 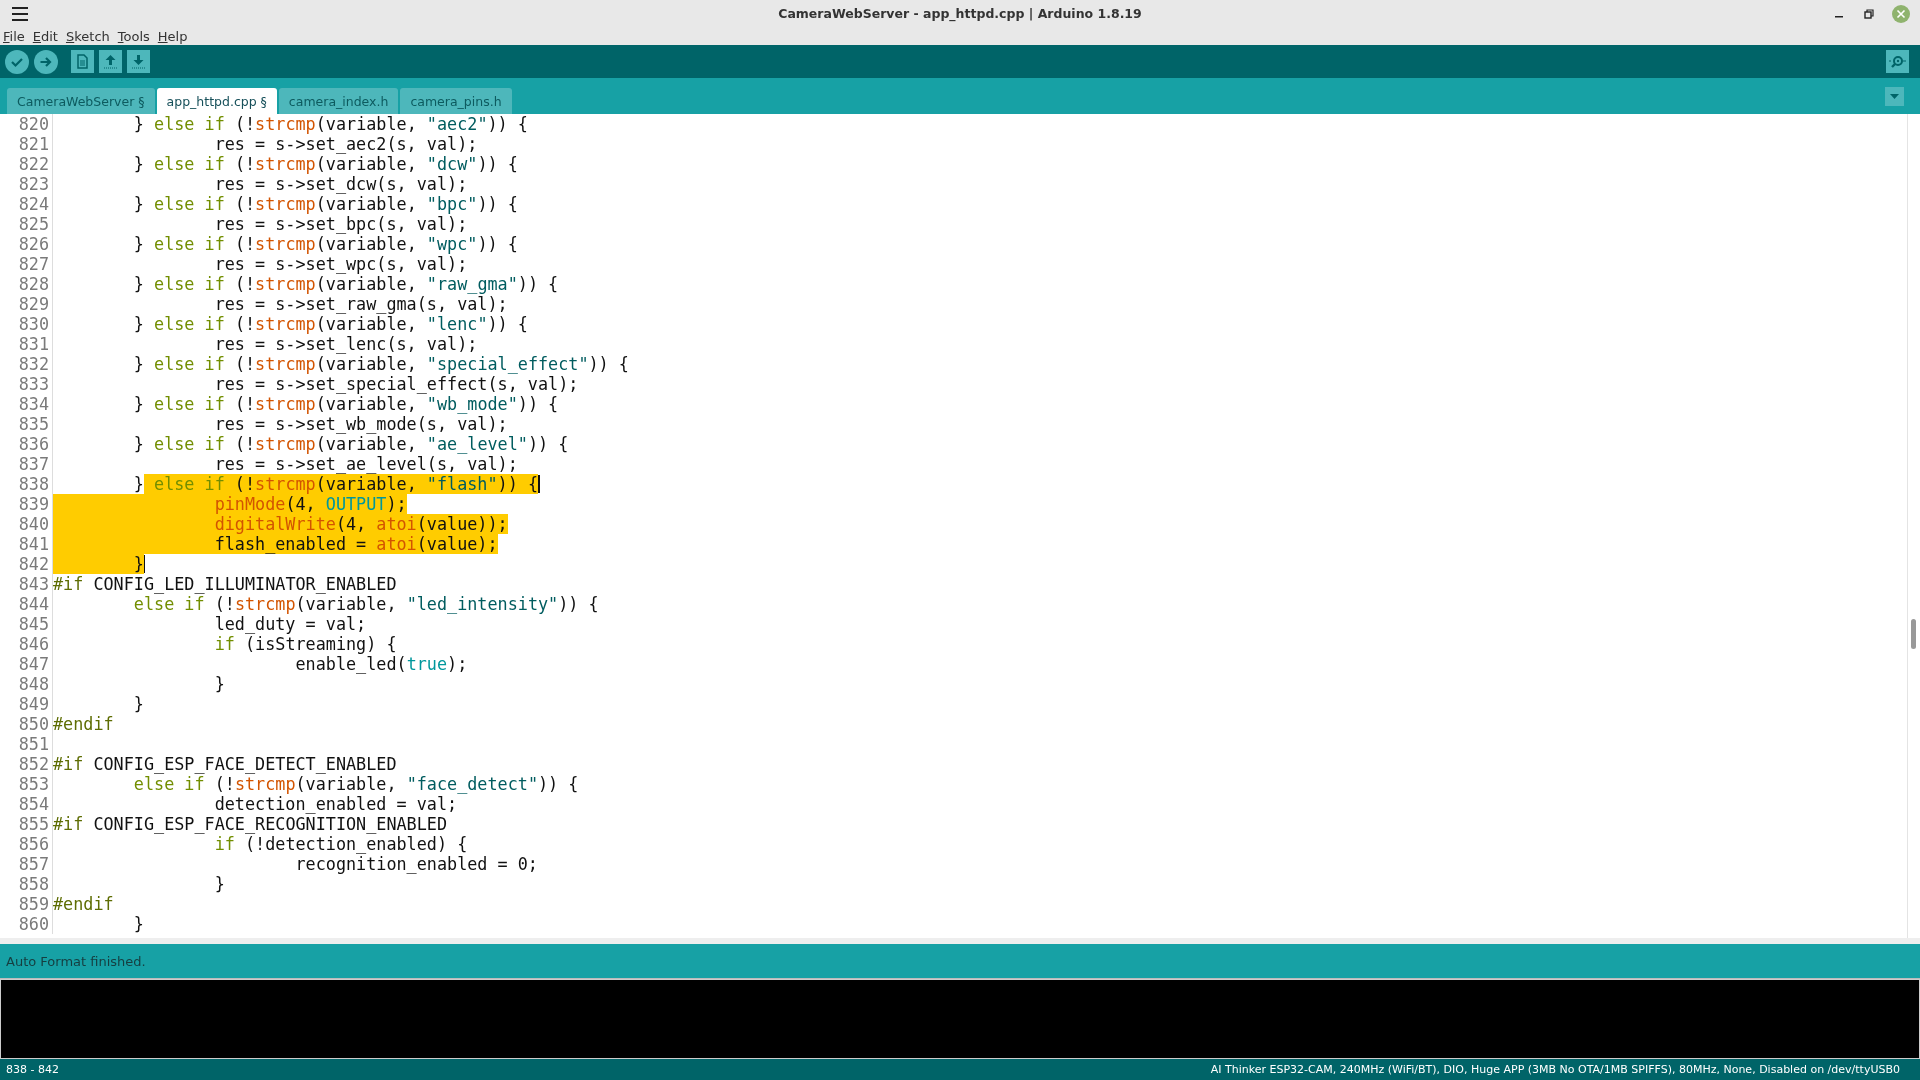 What do you see at coordinates (26, 404) in the screenshot?
I see `line-number: 834` at bounding box center [26, 404].